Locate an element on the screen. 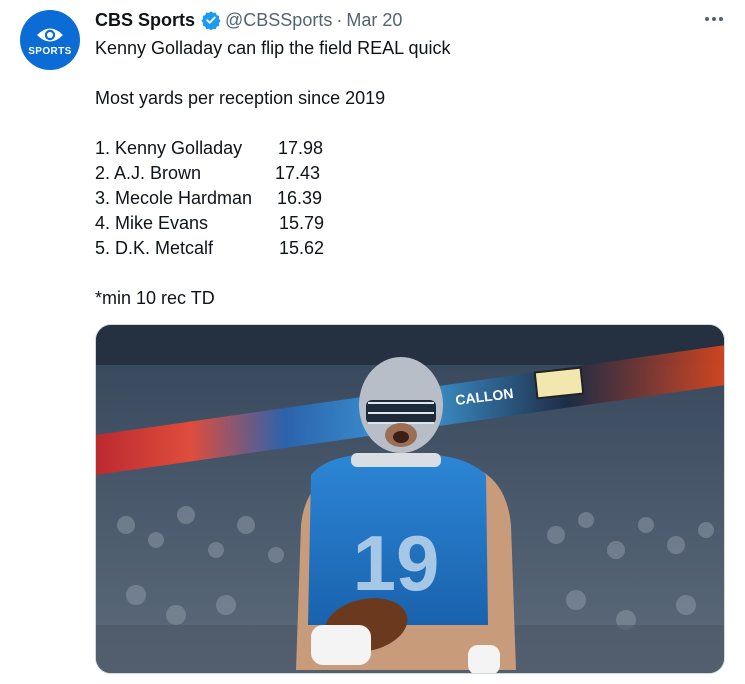  more-options-button is located at coordinates (714, 19).